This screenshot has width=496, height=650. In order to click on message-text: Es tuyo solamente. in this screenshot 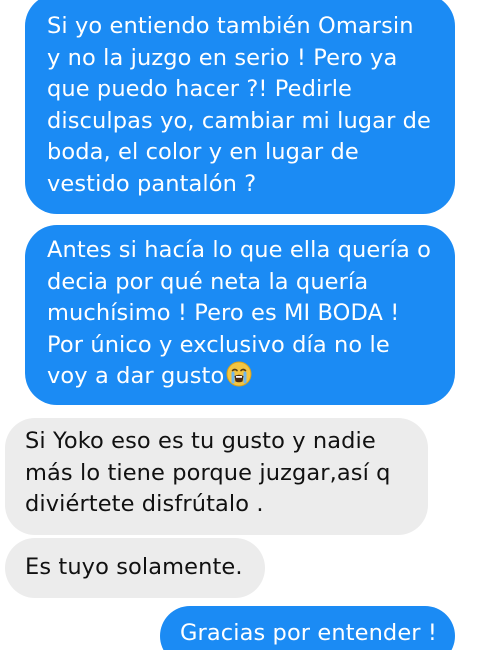, I will do `click(134, 567)`.